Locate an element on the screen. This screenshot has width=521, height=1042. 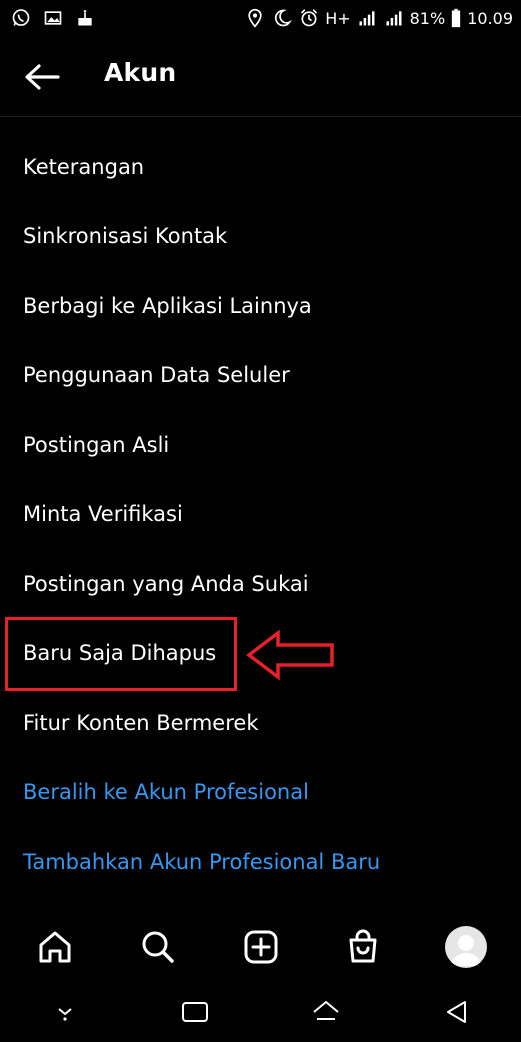
menu-item-konten-bermerek: Fitur Konten Bermerek is located at coordinates (260, 723).